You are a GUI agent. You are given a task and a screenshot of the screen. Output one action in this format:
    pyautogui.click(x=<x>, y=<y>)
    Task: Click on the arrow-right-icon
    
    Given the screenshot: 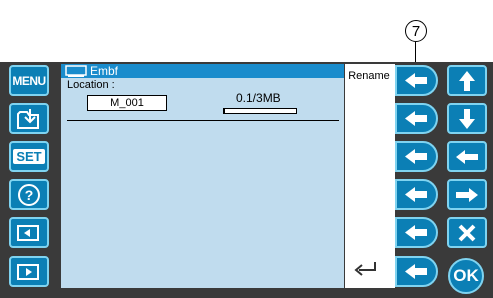 What is the action you would take?
    pyautogui.click(x=467, y=194)
    